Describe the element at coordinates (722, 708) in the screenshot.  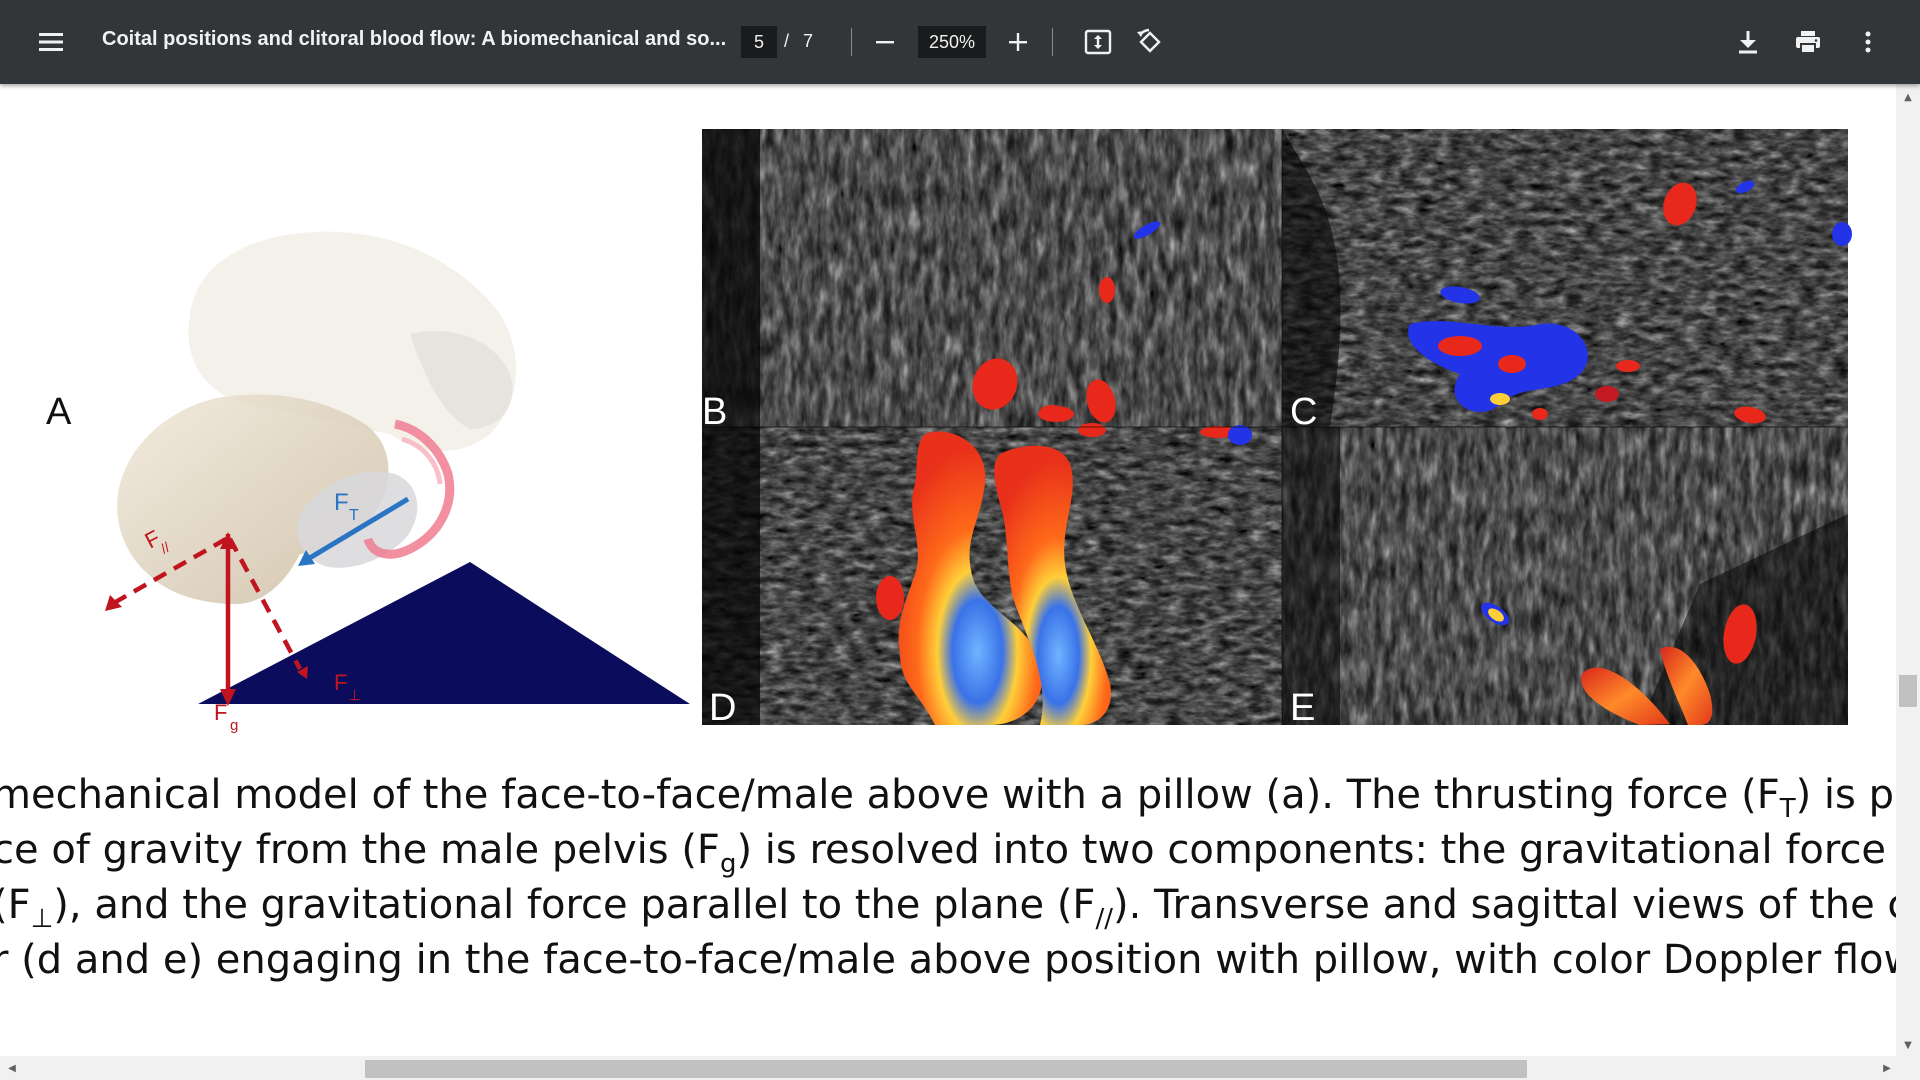
I see `panel-d-label: D` at that location.